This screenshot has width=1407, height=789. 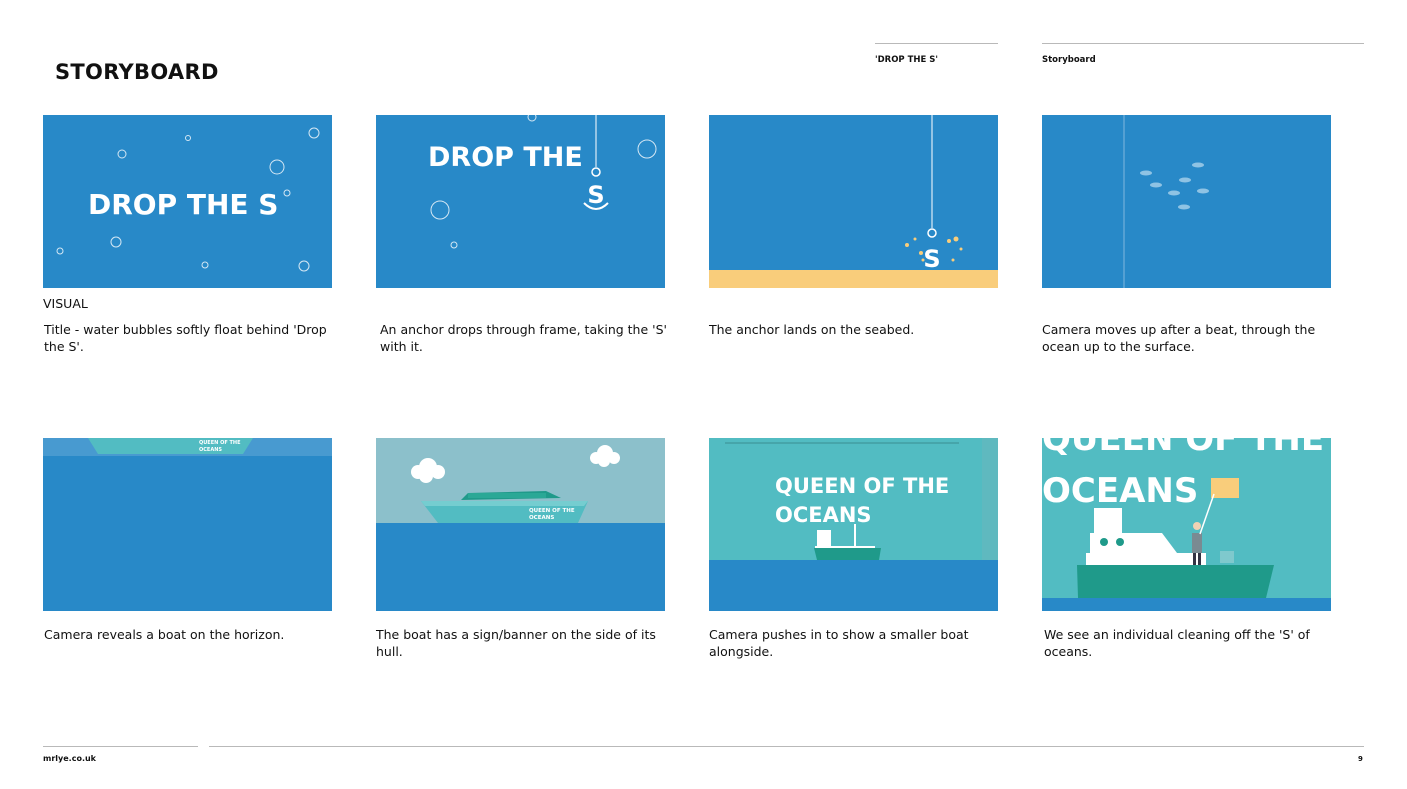 I want to click on storyboard-frame-5: QUEEN OF THE OCEANS, so click(x=187, y=524).